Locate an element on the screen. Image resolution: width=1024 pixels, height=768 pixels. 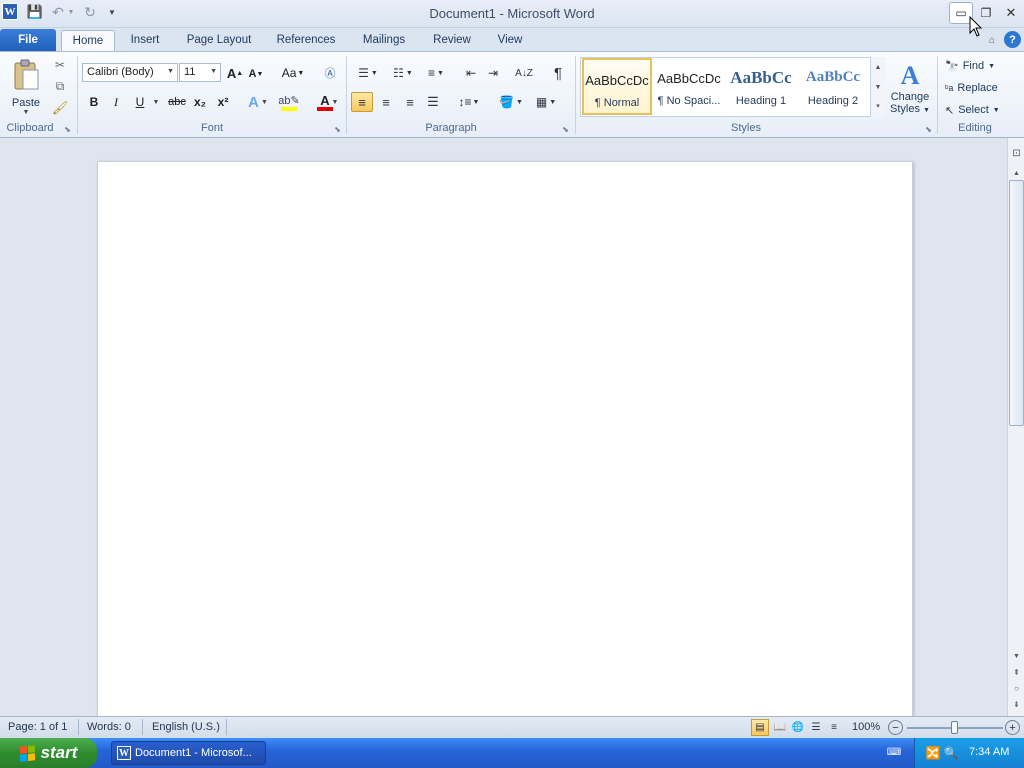
word-count: Words: 0 is located at coordinates (109, 727).